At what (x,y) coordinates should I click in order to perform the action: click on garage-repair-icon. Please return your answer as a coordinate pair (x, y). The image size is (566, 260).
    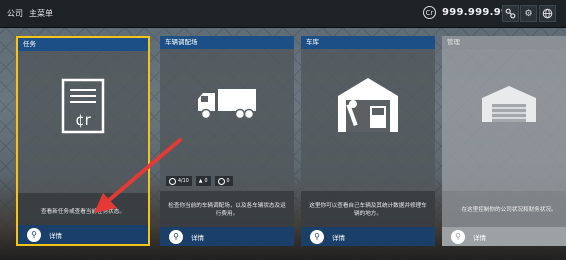
    Looking at the image, I should click on (368, 105).